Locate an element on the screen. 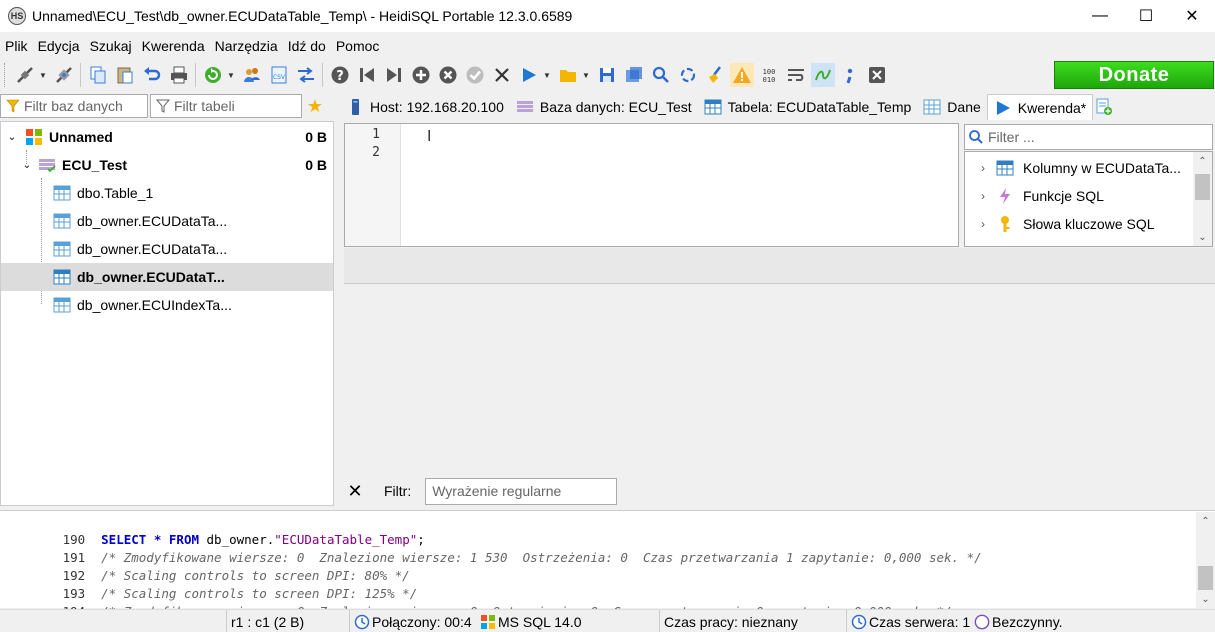  tree-node-server: ⌄ Unnamed 0 B is located at coordinates (167, 137).